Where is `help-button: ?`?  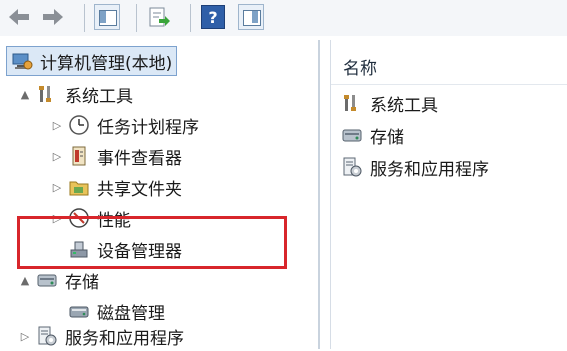
help-button: ? is located at coordinates (213, 17).